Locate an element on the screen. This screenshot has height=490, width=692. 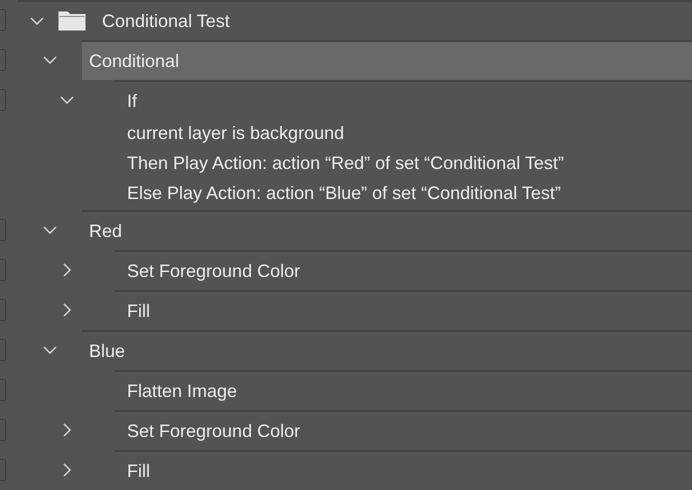
action-row: Blue is located at coordinates (387, 350).